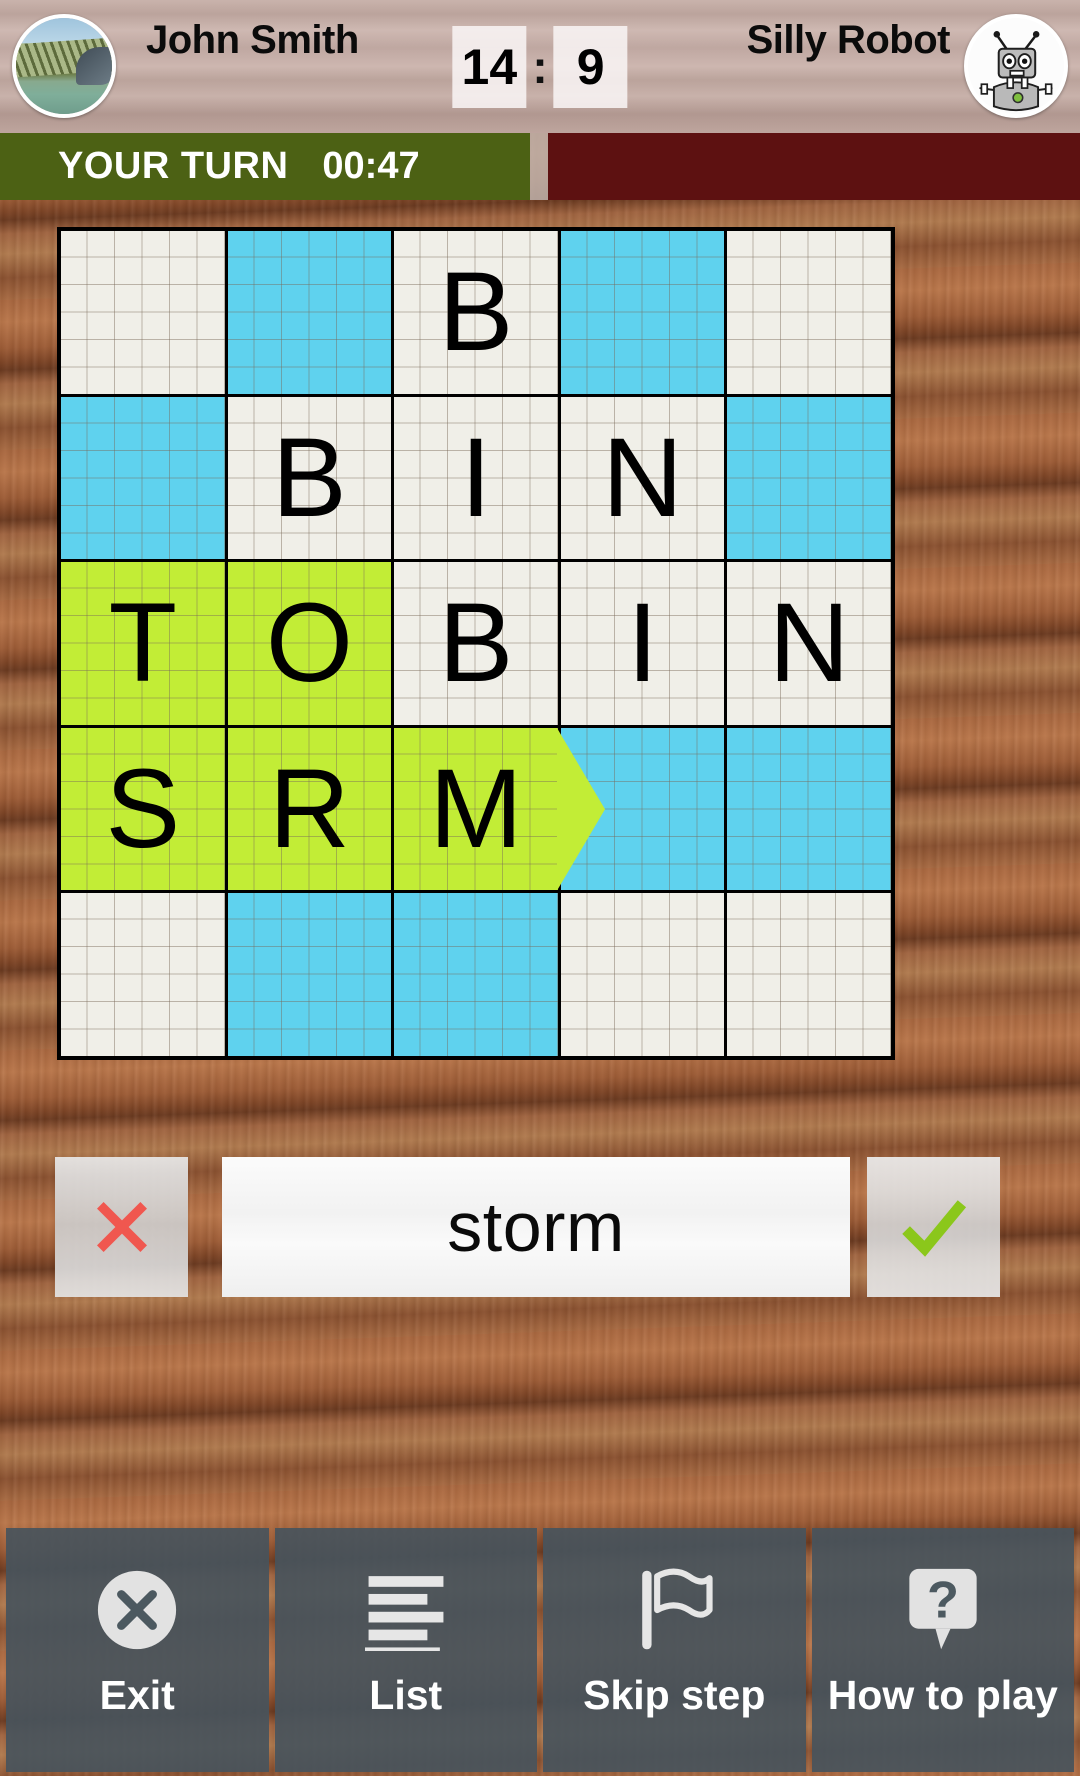 Image resolution: width=1080 pixels, height=1776 pixels. I want to click on avatar-player-right, so click(1016, 66).